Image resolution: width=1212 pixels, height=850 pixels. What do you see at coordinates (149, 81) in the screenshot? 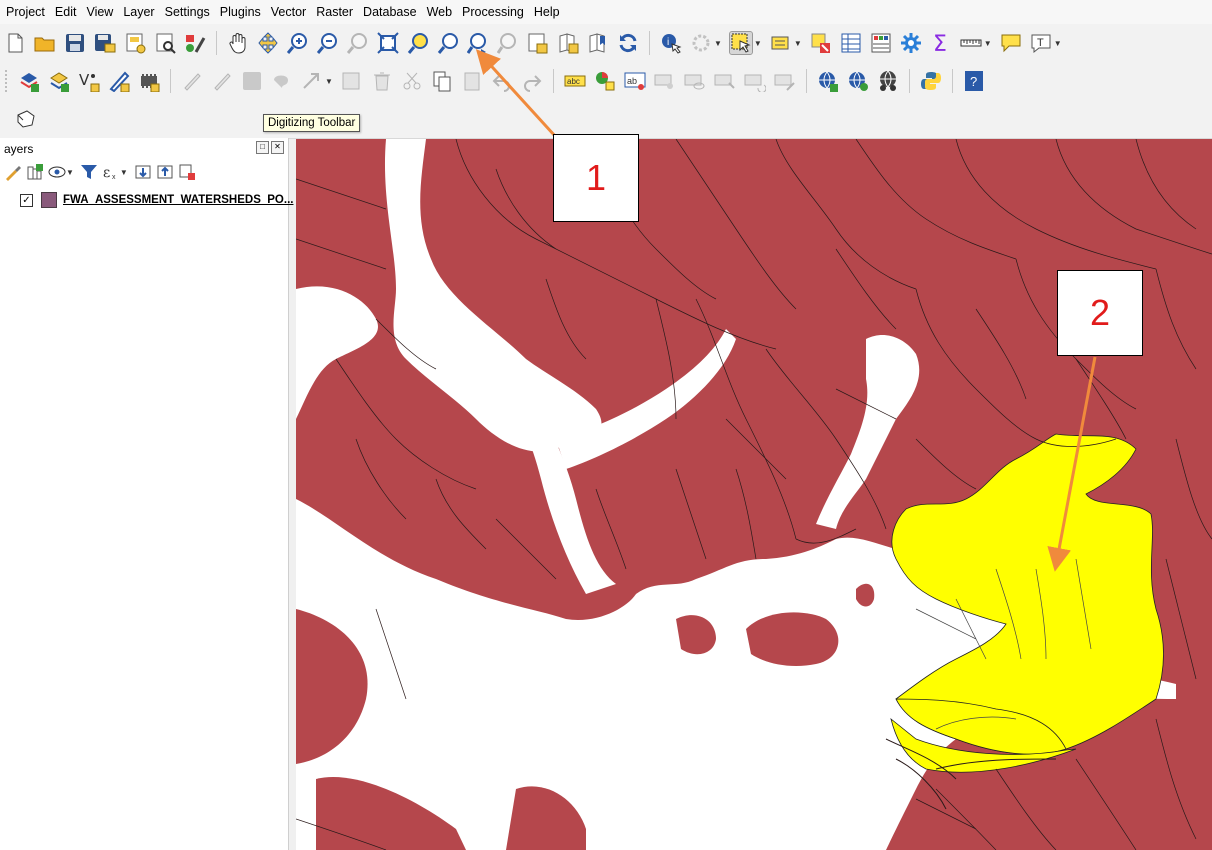
I see `temporary-layer-icon` at bounding box center [149, 81].